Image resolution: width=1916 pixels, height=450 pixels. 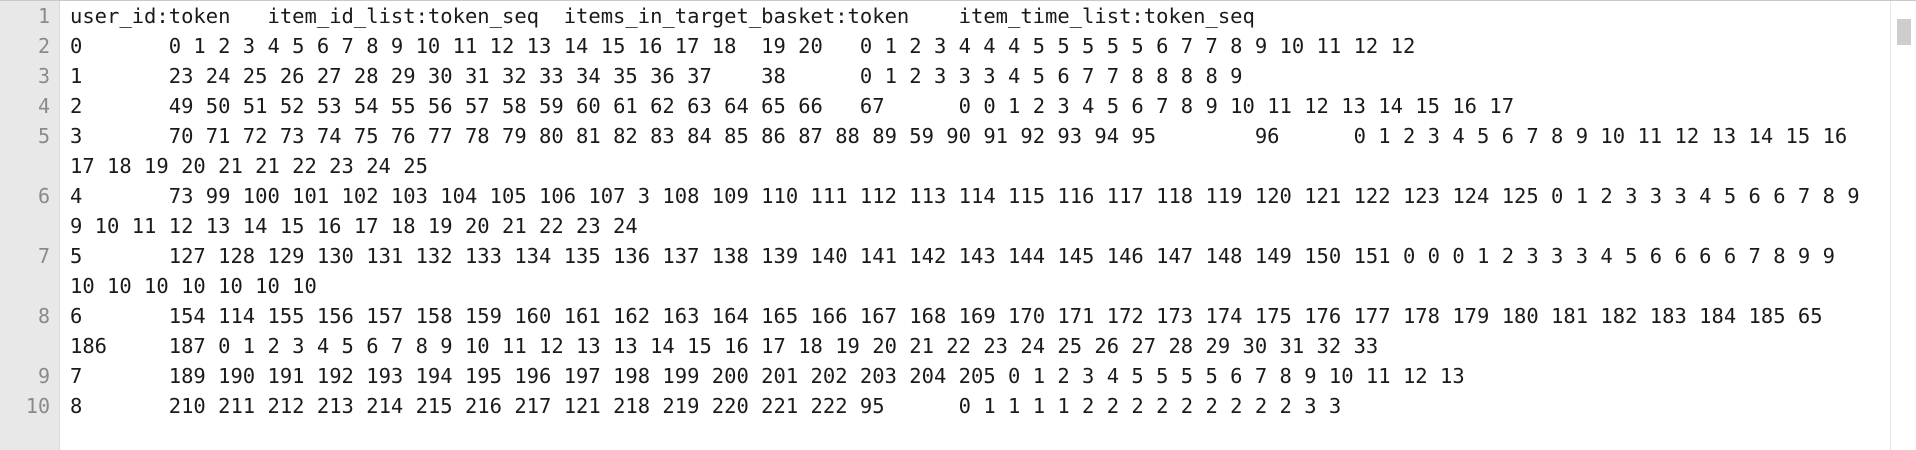 I want to click on line-number: 6, so click(x=43, y=196).